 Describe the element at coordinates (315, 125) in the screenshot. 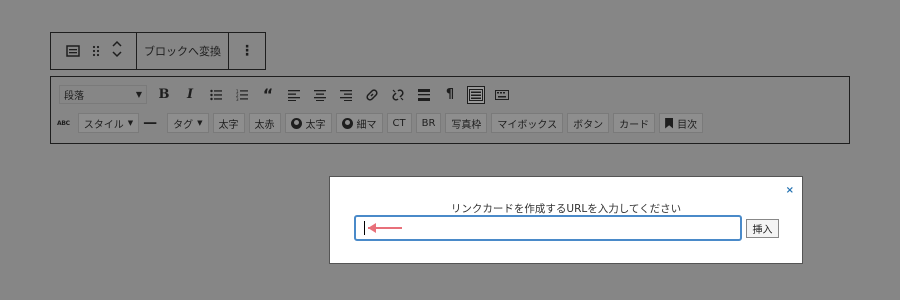

I see `bold-user-label: 太字` at that location.